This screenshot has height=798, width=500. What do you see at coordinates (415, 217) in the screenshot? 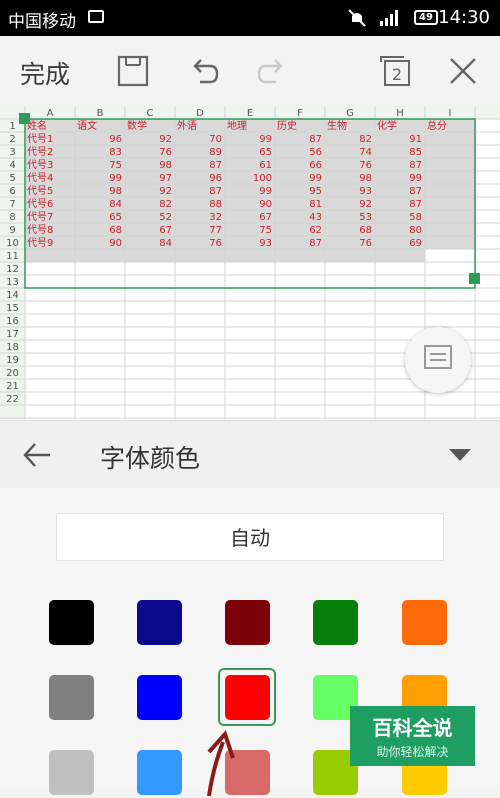
I see `cell-value: 58` at bounding box center [415, 217].